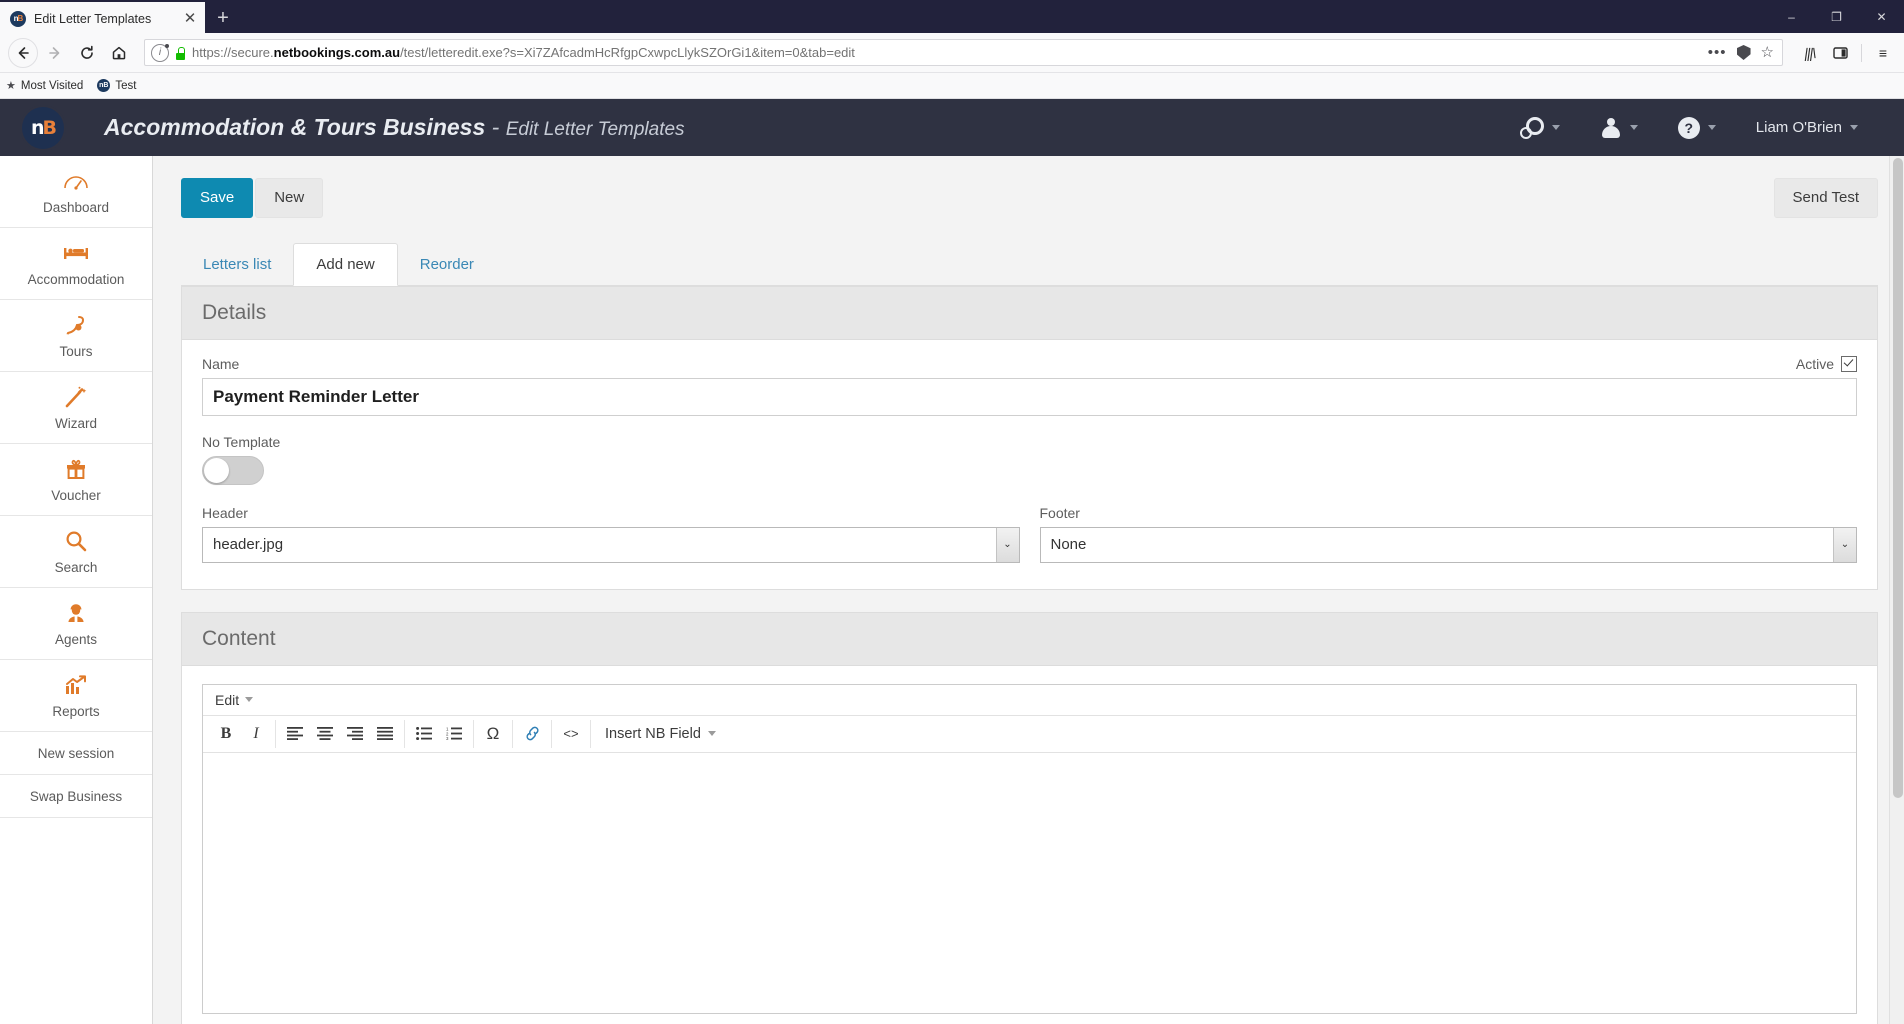  Describe the element at coordinates (1029, 396) in the screenshot. I see `name-input` at that location.